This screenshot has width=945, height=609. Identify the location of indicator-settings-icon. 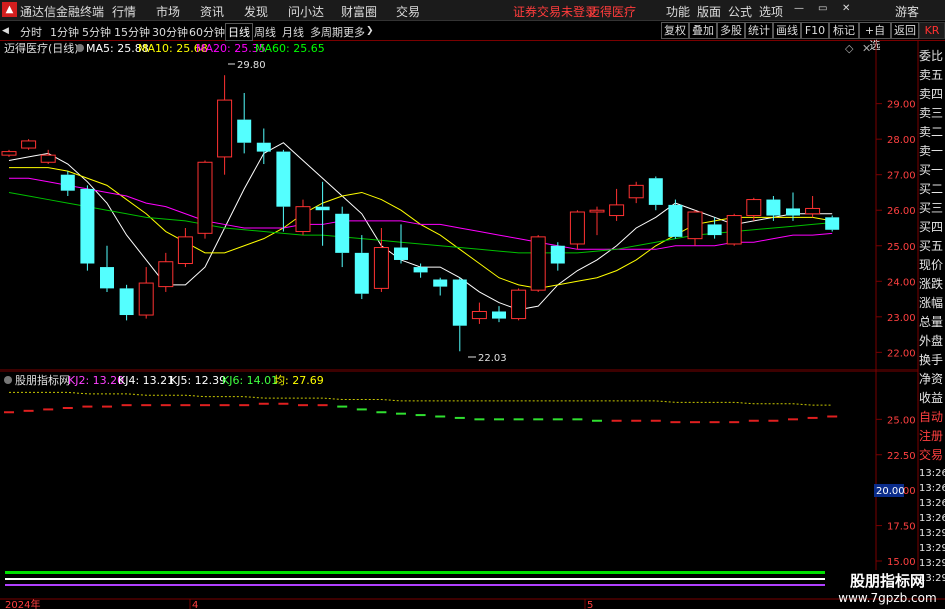
(8, 380).